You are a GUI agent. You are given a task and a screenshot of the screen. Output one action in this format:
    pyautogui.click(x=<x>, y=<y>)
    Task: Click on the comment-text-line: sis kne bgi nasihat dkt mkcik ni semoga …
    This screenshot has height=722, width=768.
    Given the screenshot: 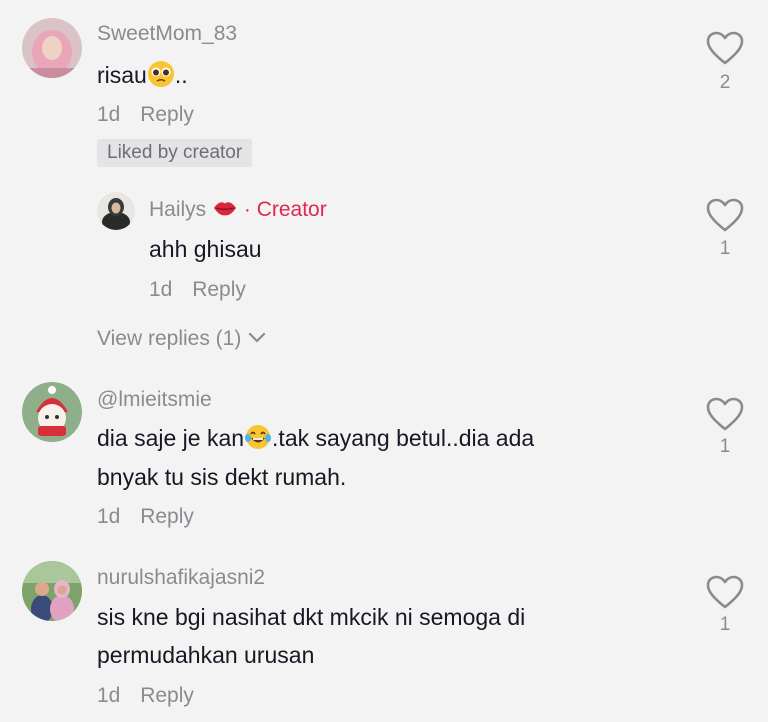 What is the action you would take?
    pyautogui.click(x=311, y=617)
    